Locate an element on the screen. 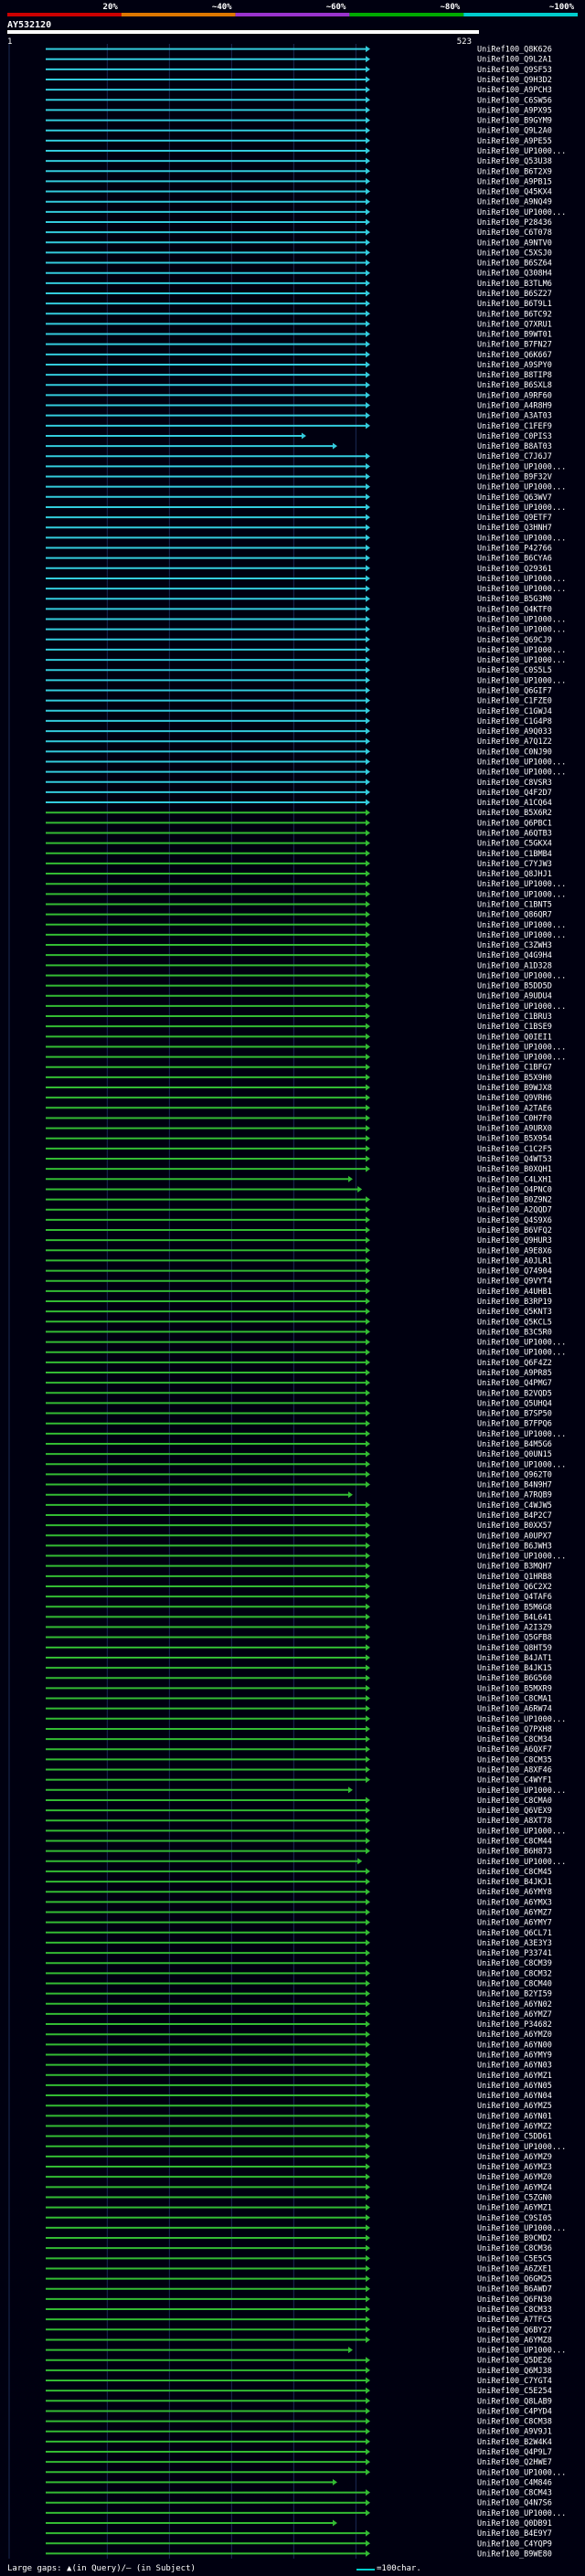 This screenshot has width=585, height=2576. subject-id-label: UniRef100_B5DD5D is located at coordinates (514, 986).